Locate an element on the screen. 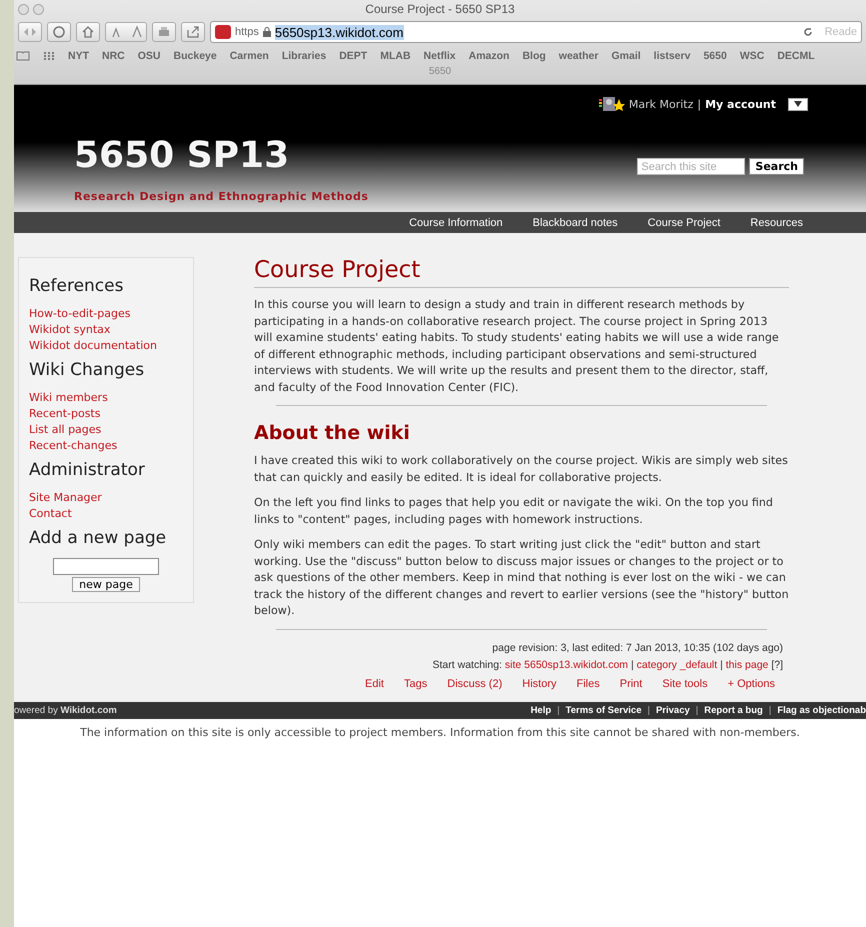  sidebar-link: Site Manager is located at coordinates (106, 498).